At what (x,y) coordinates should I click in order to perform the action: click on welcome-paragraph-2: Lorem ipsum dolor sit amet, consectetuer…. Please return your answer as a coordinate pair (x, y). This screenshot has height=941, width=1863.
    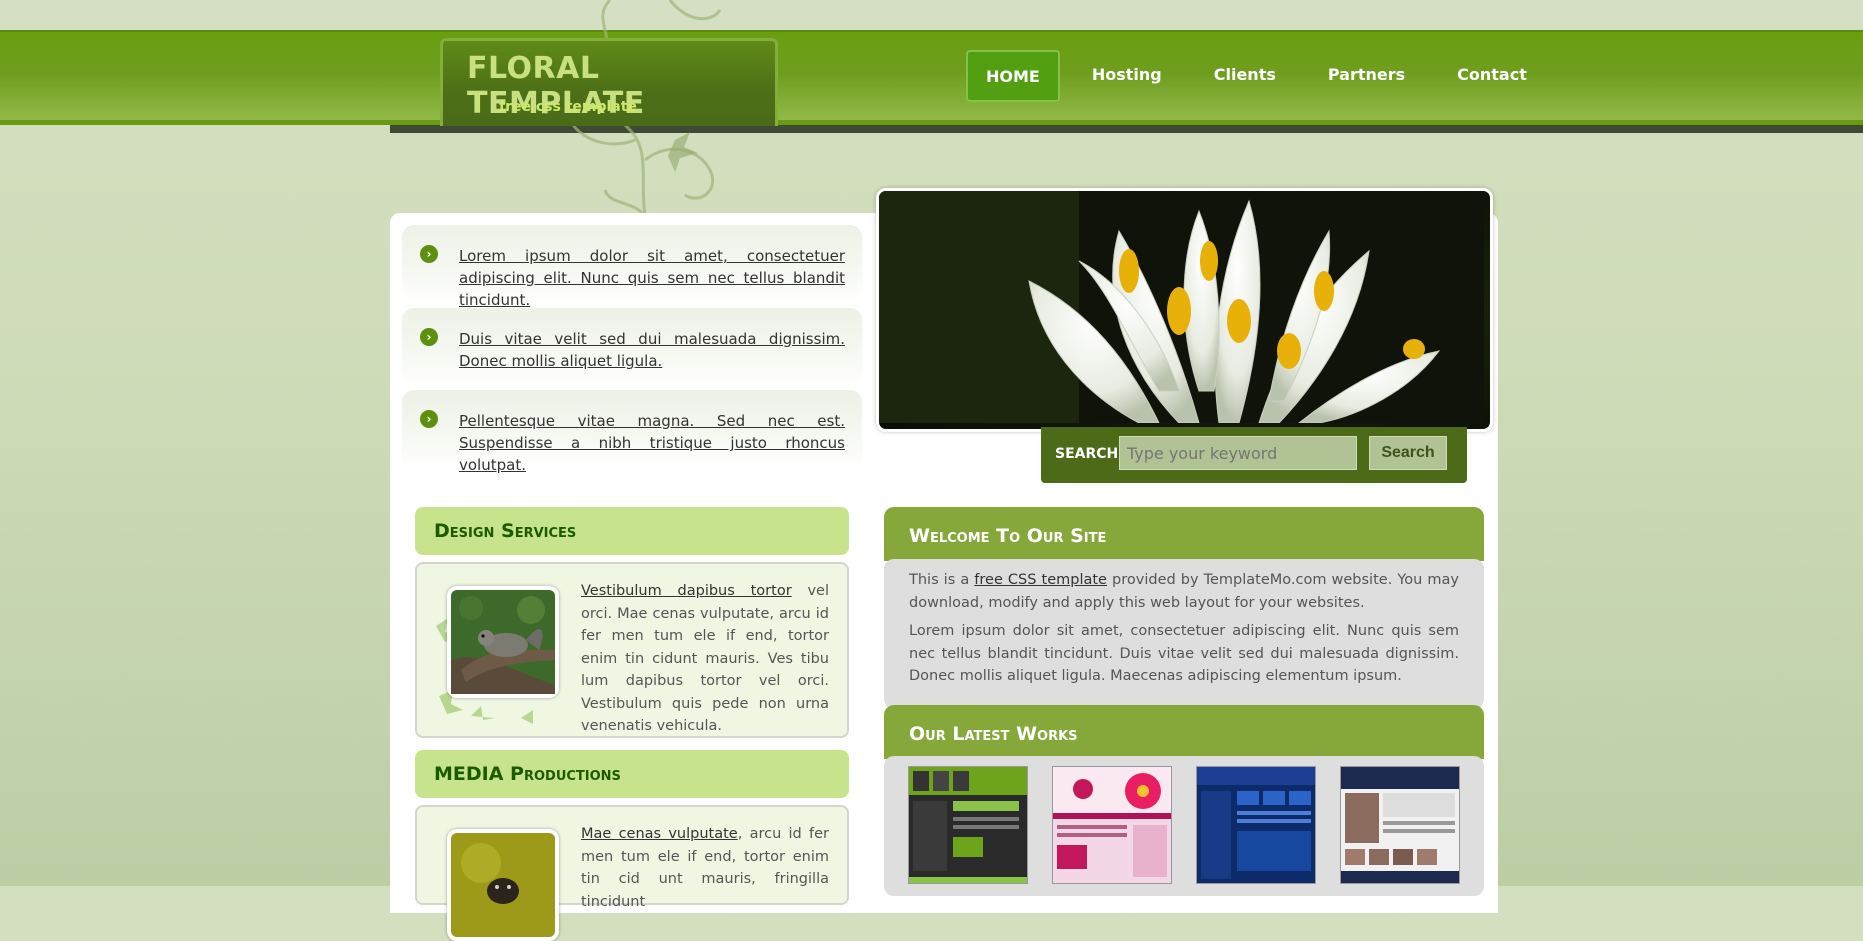
    Looking at the image, I should click on (1184, 653).